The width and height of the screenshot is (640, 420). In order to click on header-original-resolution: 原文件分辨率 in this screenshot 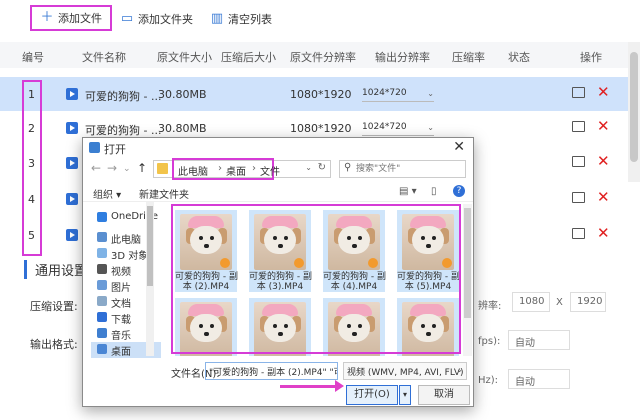, I will do `click(323, 57)`.